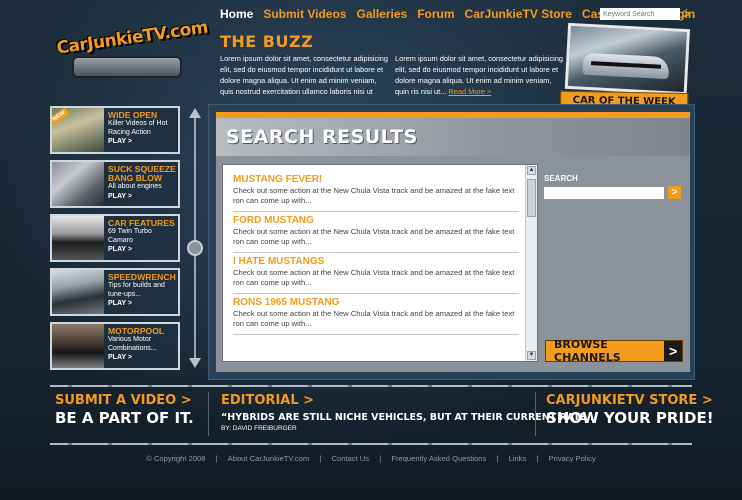 Image resolution: width=742 pixels, height=500 pixels. I want to click on camaro-thumbnail, so click(78, 238).